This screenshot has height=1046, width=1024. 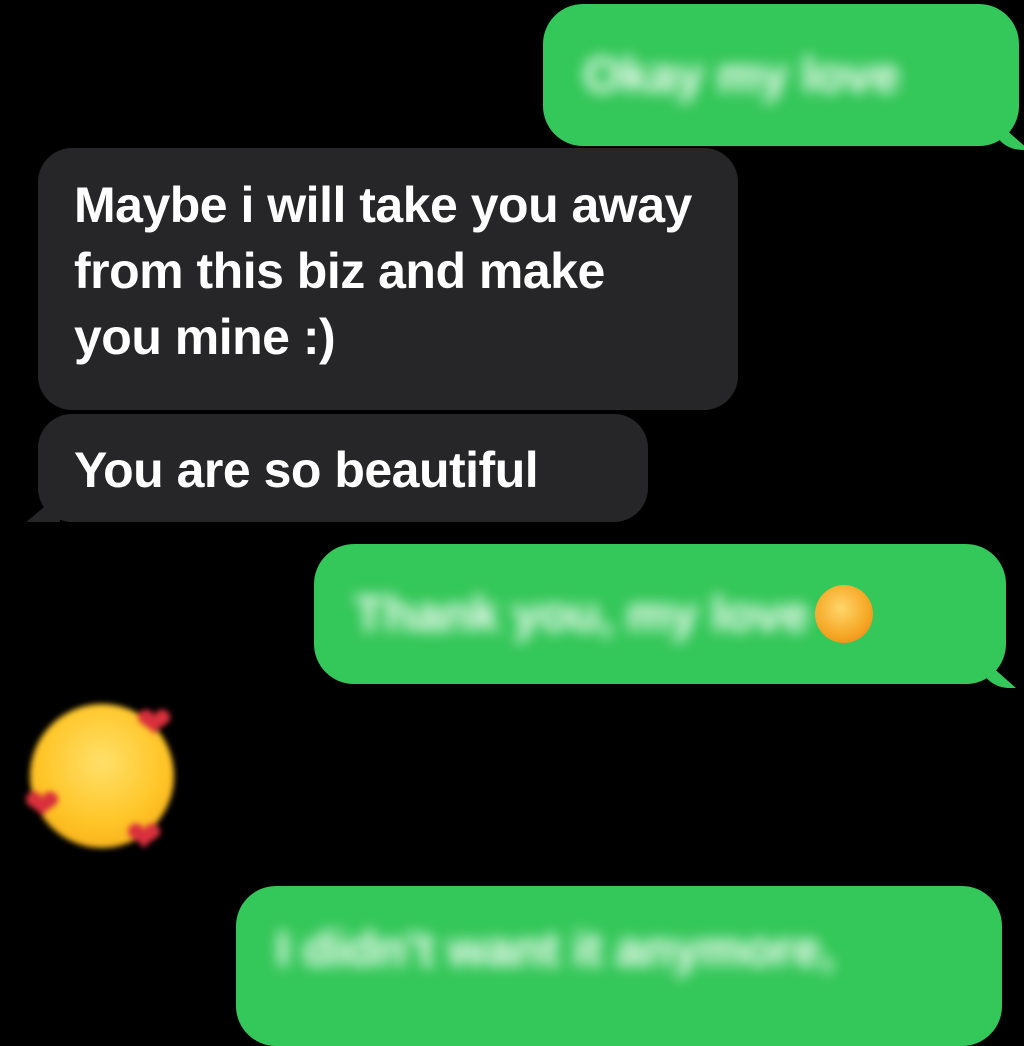 What do you see at coordinates (582, 614) in the screenshot?
I see `sent-message-text: Thank you, my love` at bounding box center [582, 614].